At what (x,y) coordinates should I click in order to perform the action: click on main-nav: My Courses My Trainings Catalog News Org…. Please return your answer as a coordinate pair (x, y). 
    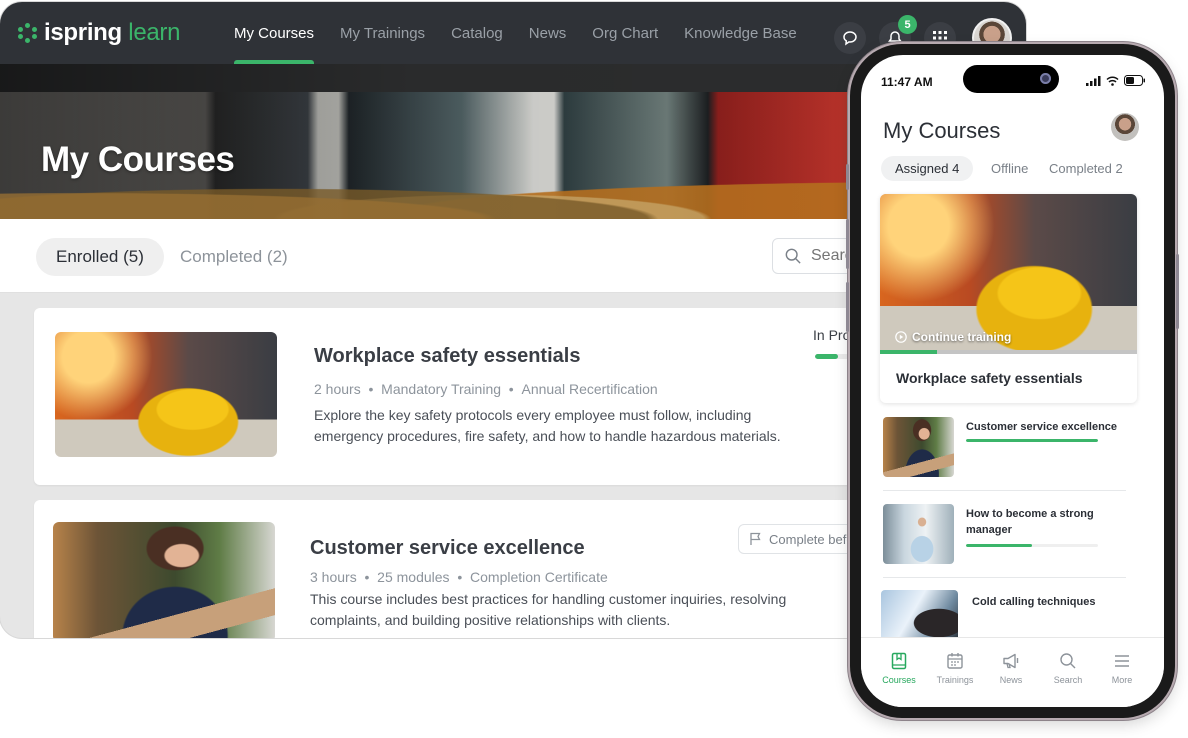
    Looking at the image, I should click on (515, 33).